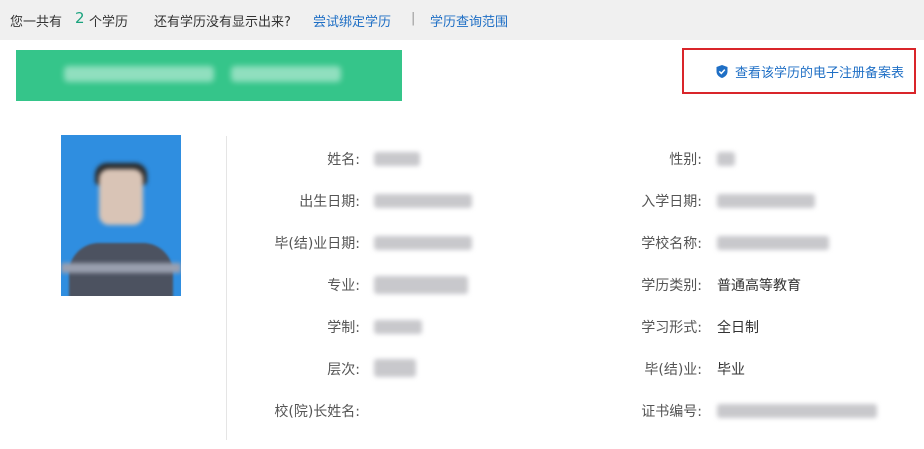 The image size is (924, 449). Describe the element at coordinates (395, 368) in the screenshot. I see `value-level-redacted` at that location.